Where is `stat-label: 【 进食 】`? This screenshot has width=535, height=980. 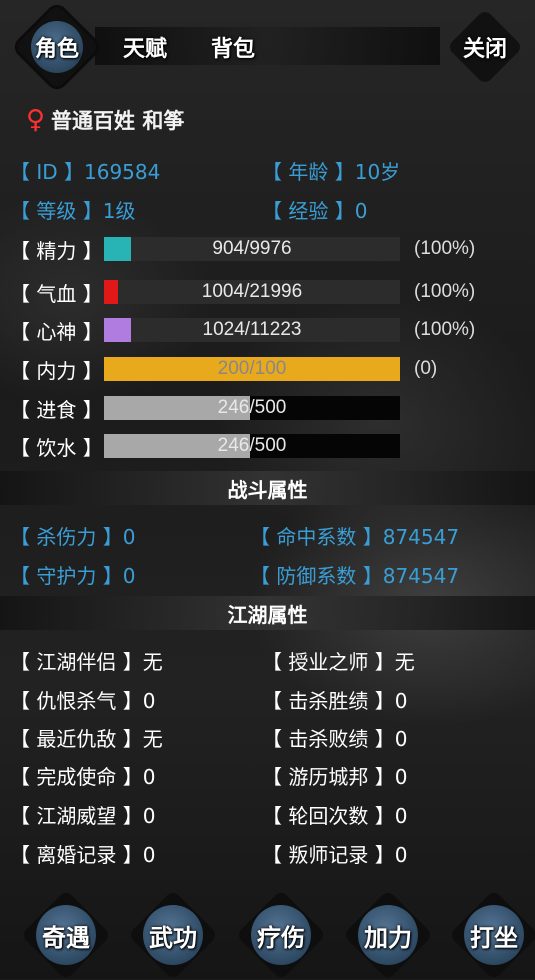
stat-label: 【 进食 】 is located at coordinates (56, 410).